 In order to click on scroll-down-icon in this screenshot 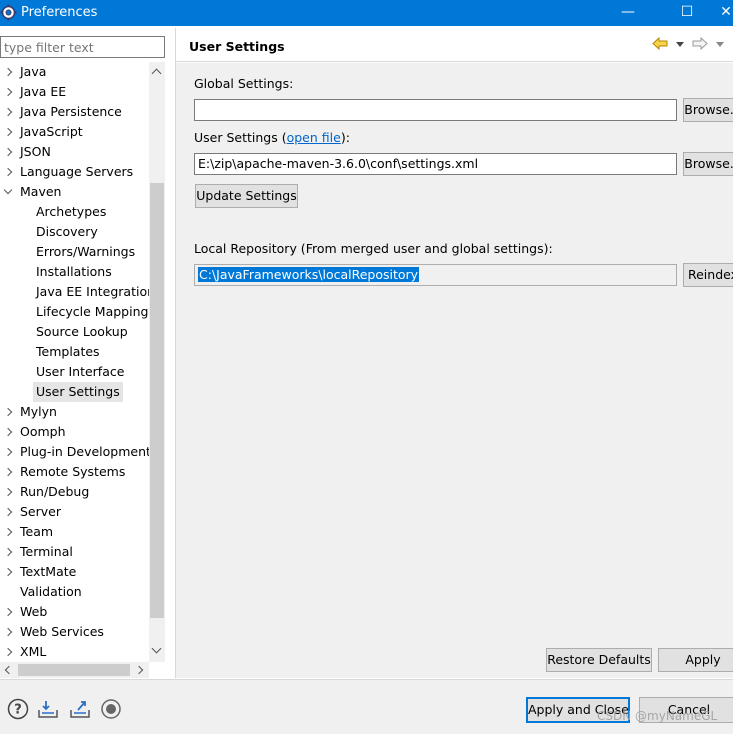, I will do `click(156, 648)`.